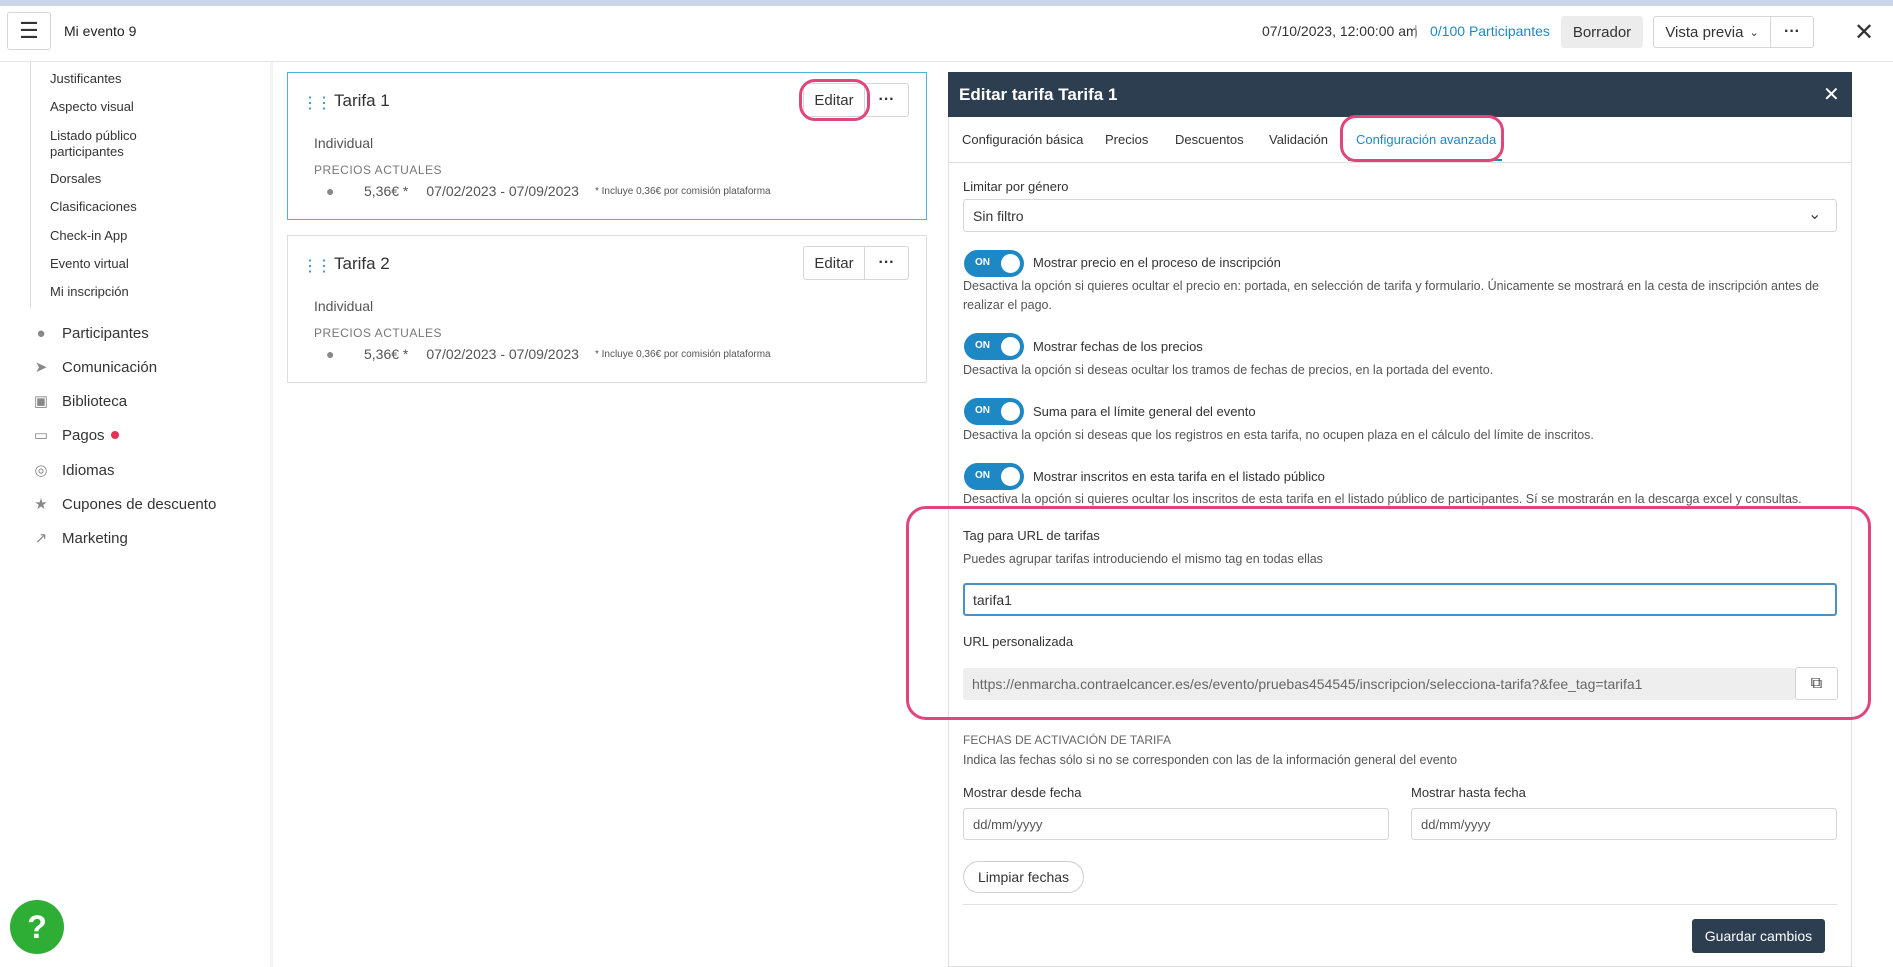 Image resolution: width=1893 pixels, height=967 pixels. Describe the element at coordinates (89, 264) in the screenshot. I see `sidebar-subitem-evento-virtual: Evento virtual` at that location.